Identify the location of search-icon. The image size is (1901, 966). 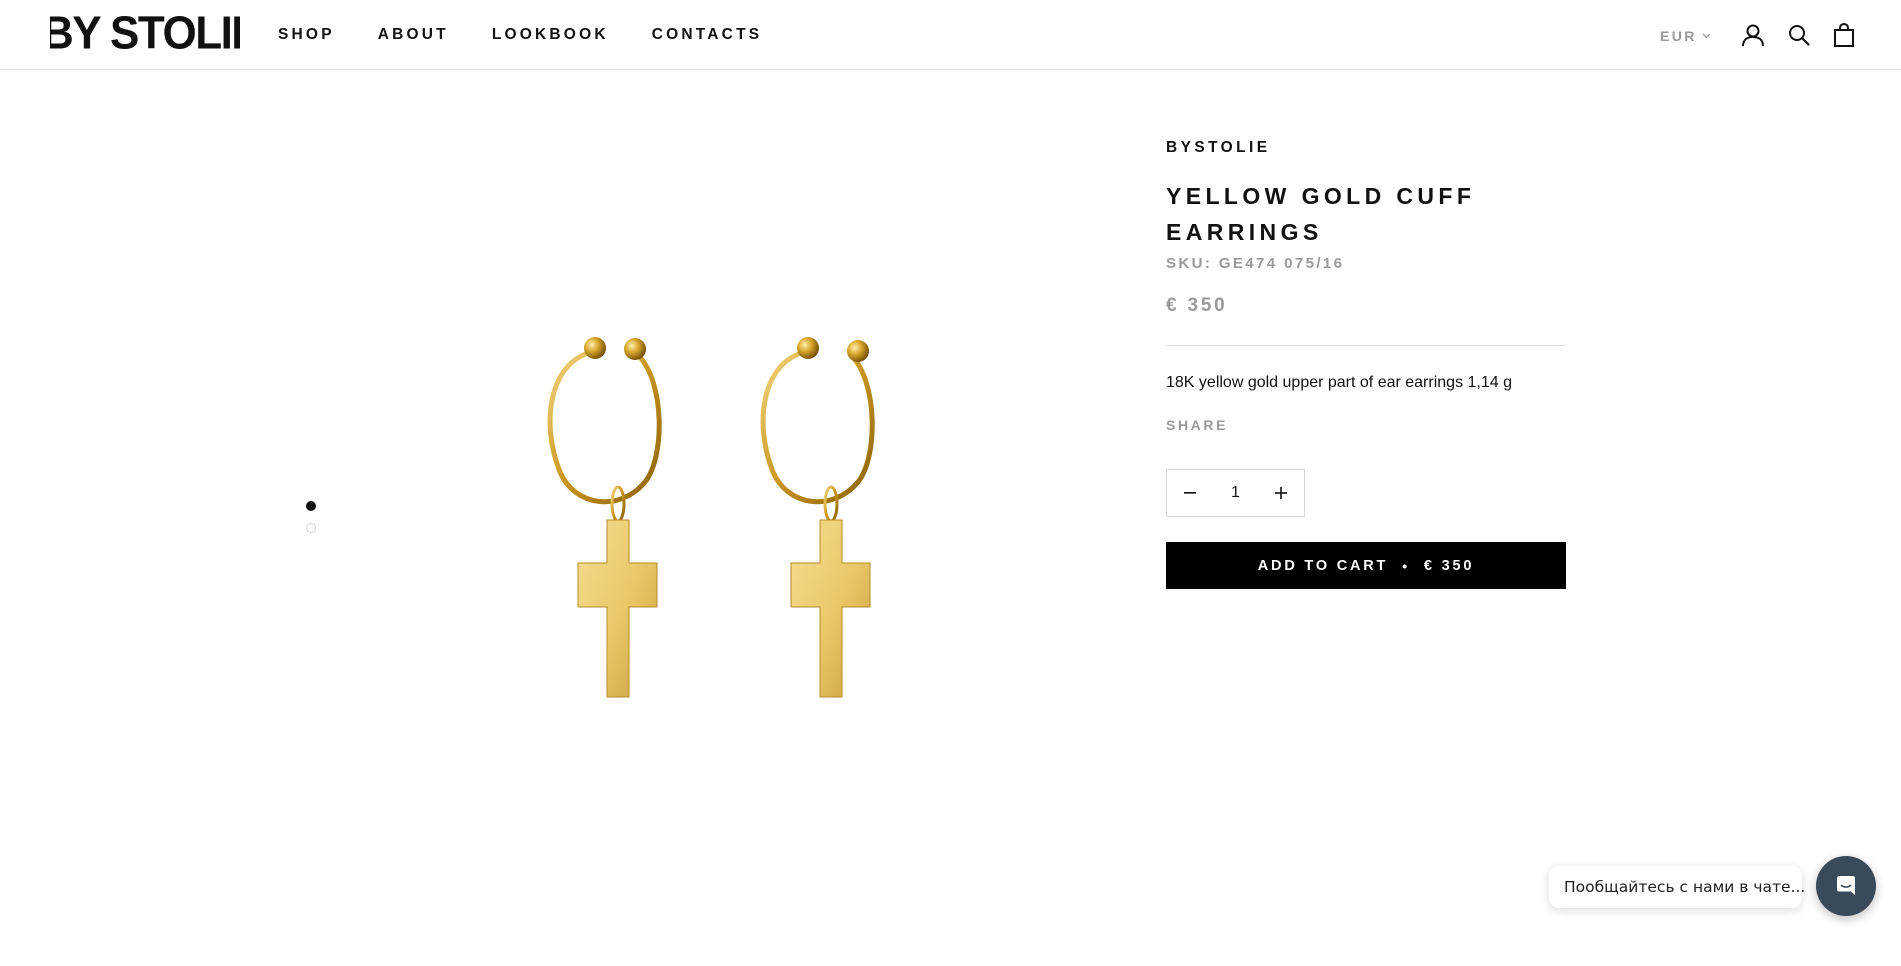
(1799, 35).